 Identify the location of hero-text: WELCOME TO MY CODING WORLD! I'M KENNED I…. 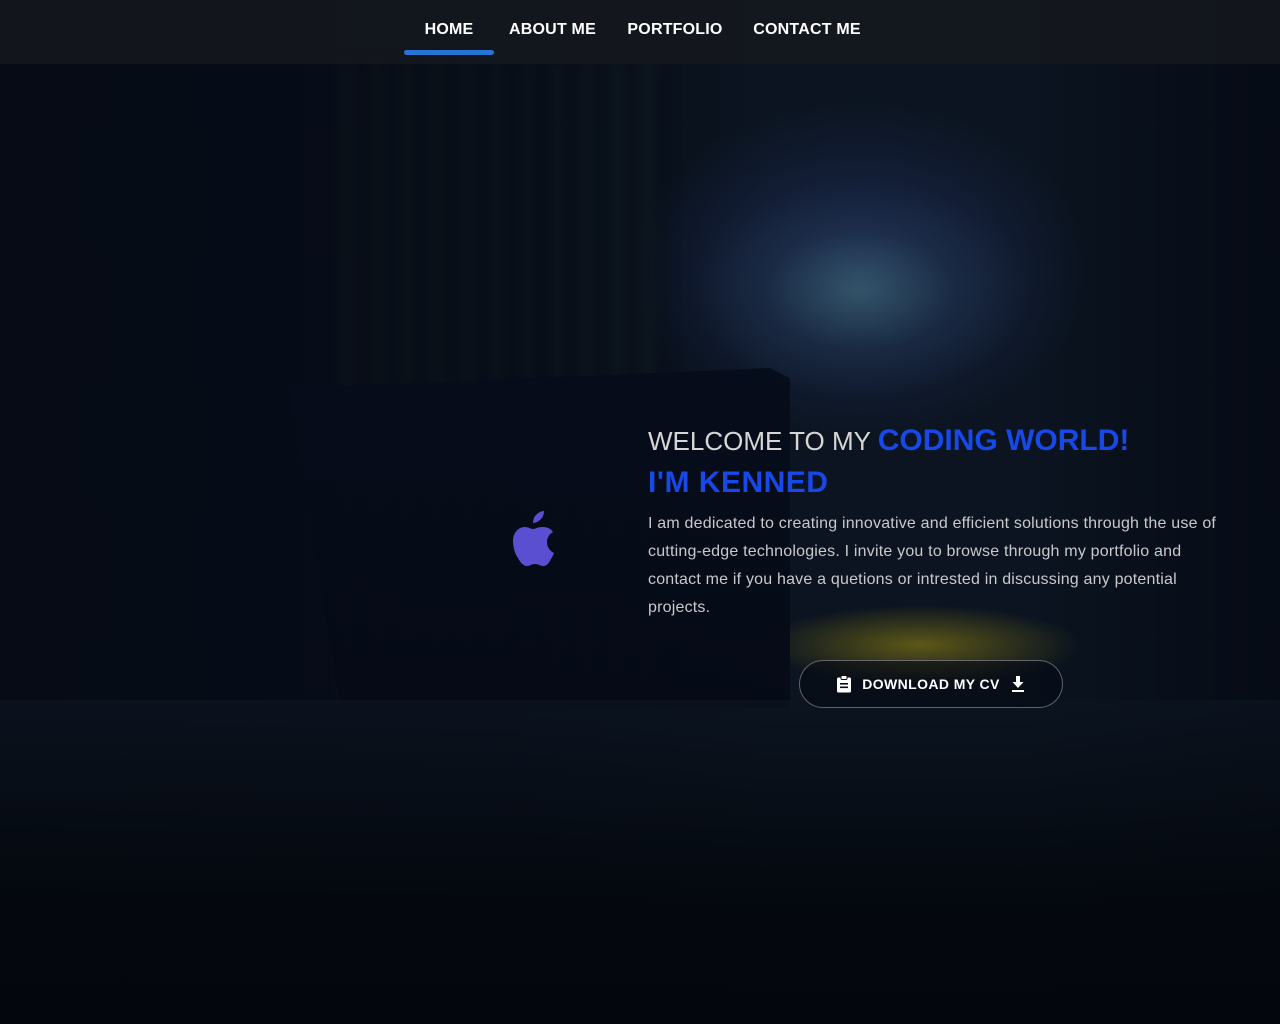
(948, 523).